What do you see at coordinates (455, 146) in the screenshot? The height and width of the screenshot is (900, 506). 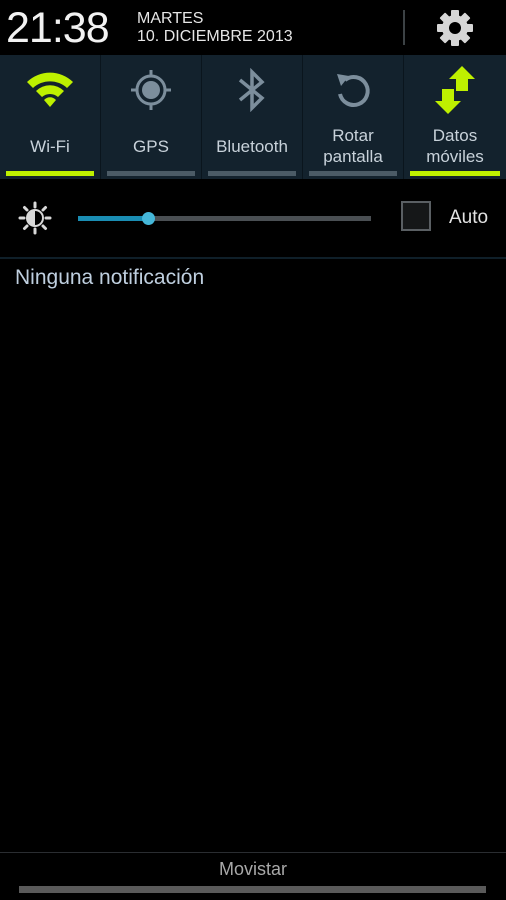 I see `toggle-label: Datos móviles` at bounding box center [455, 146].